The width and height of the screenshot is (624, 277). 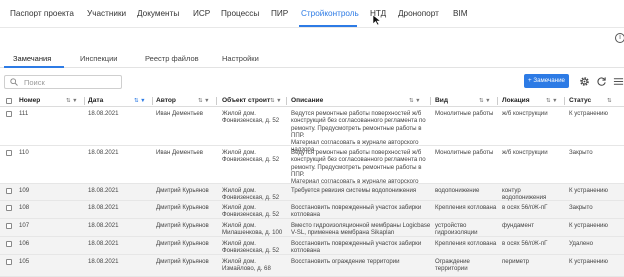 I want to click on gear-icon, so click(x=584, y=81).